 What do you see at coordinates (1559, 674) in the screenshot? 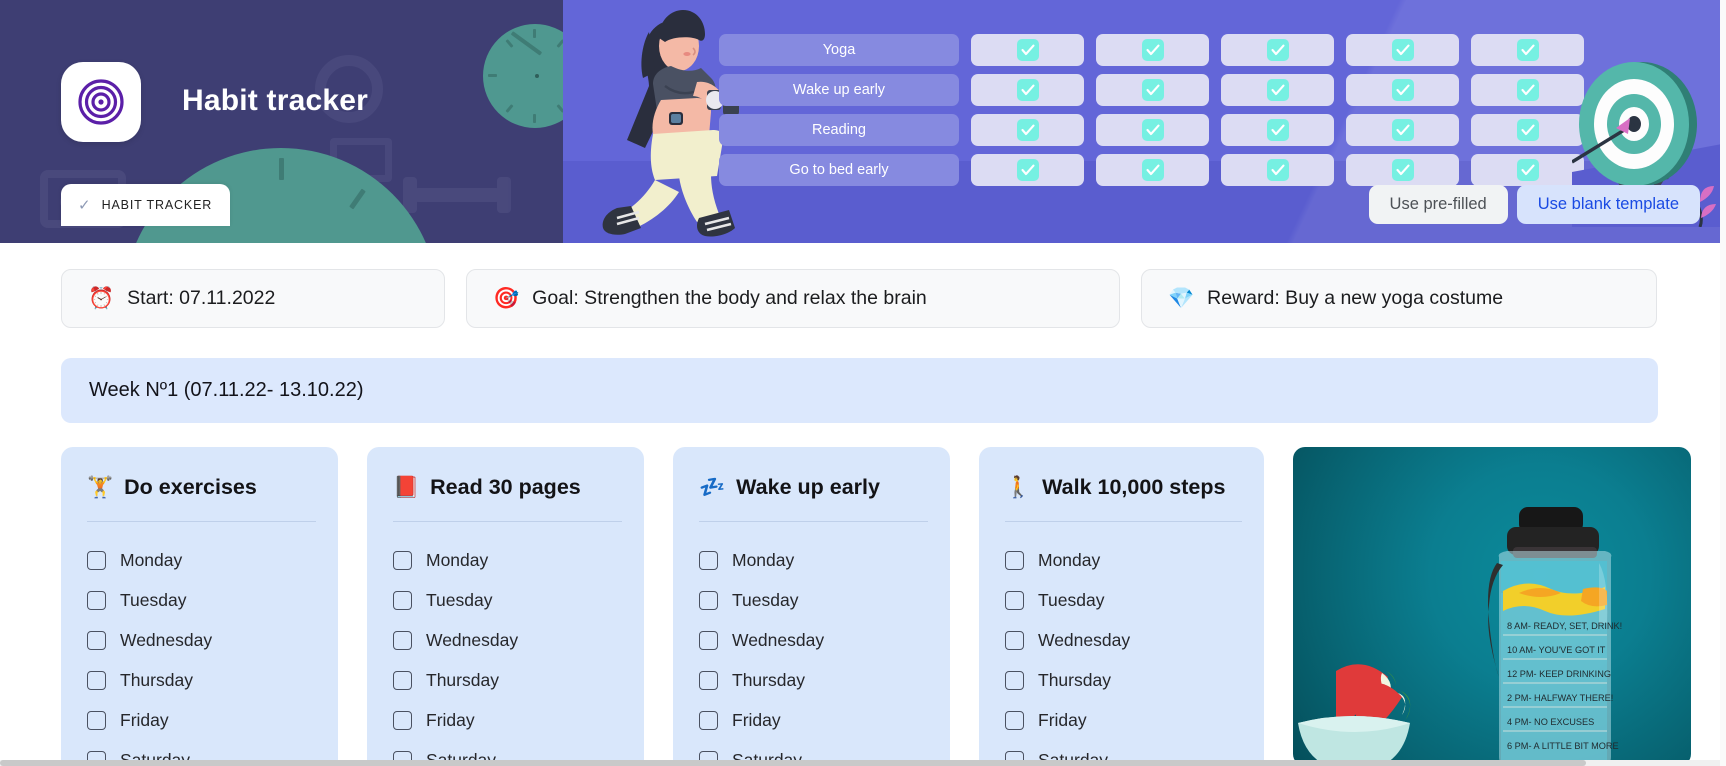
I see `svg-text: 12 PM- KEEP DRINKING` at bounding box center [1559, 674].